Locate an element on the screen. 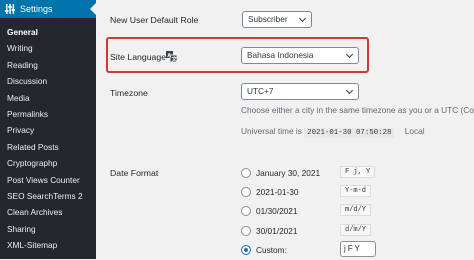  radio-button-checked is located at coordinates (246, 250).